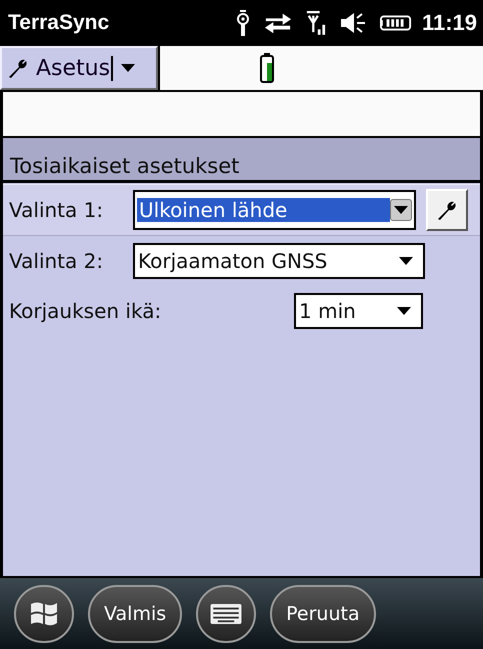 The image size is (483, 649). Describe the element at coordinates (279, 261) in the screenshot. I see `dropdown: Korjaamaton GNSS` at that location.